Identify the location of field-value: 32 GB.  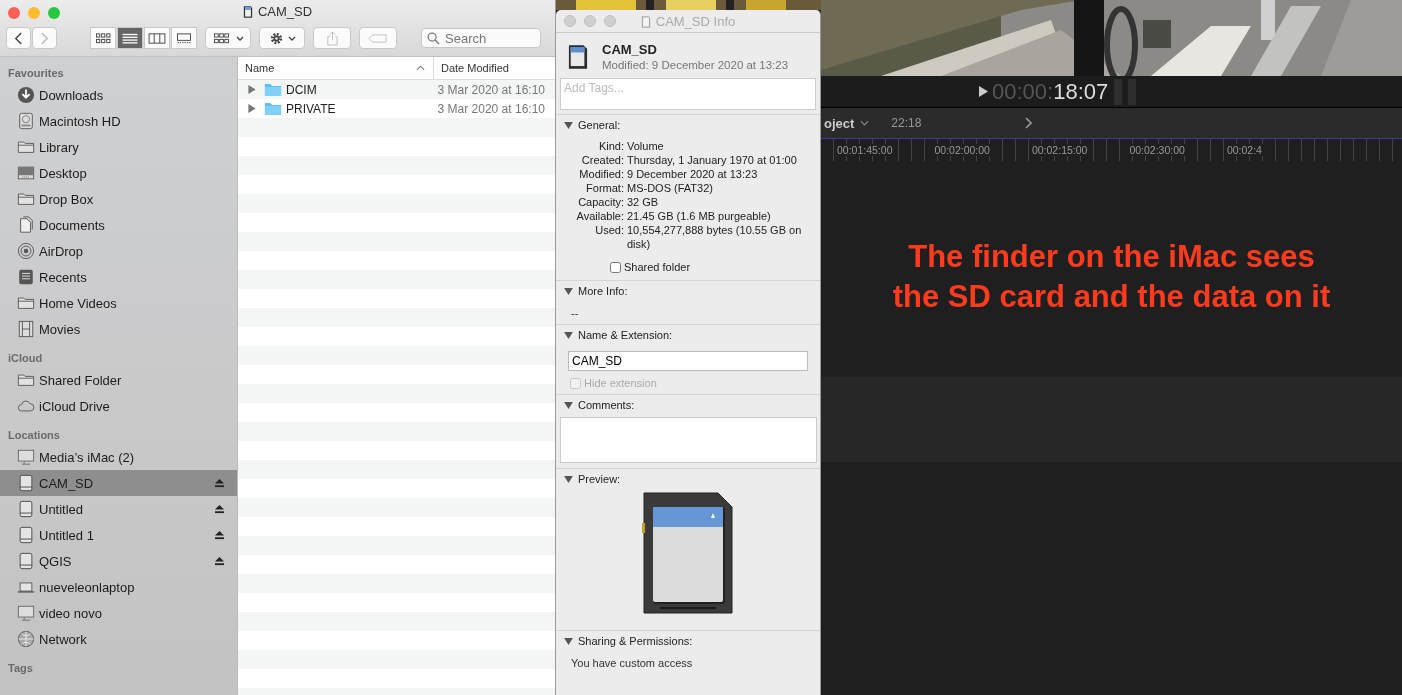
(643, 202).